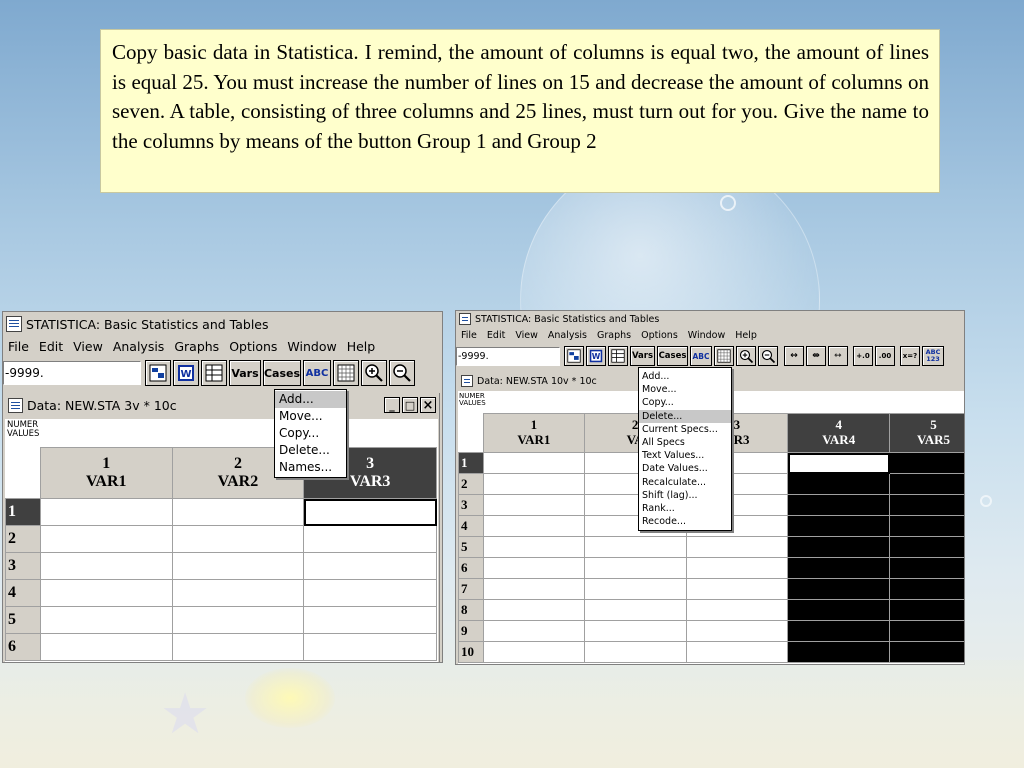 The height and width of the screenshot is (768, 1024). Describe the element at coordinates (253, 347) in the screenshot. I see `menu-options: Options` at that location.